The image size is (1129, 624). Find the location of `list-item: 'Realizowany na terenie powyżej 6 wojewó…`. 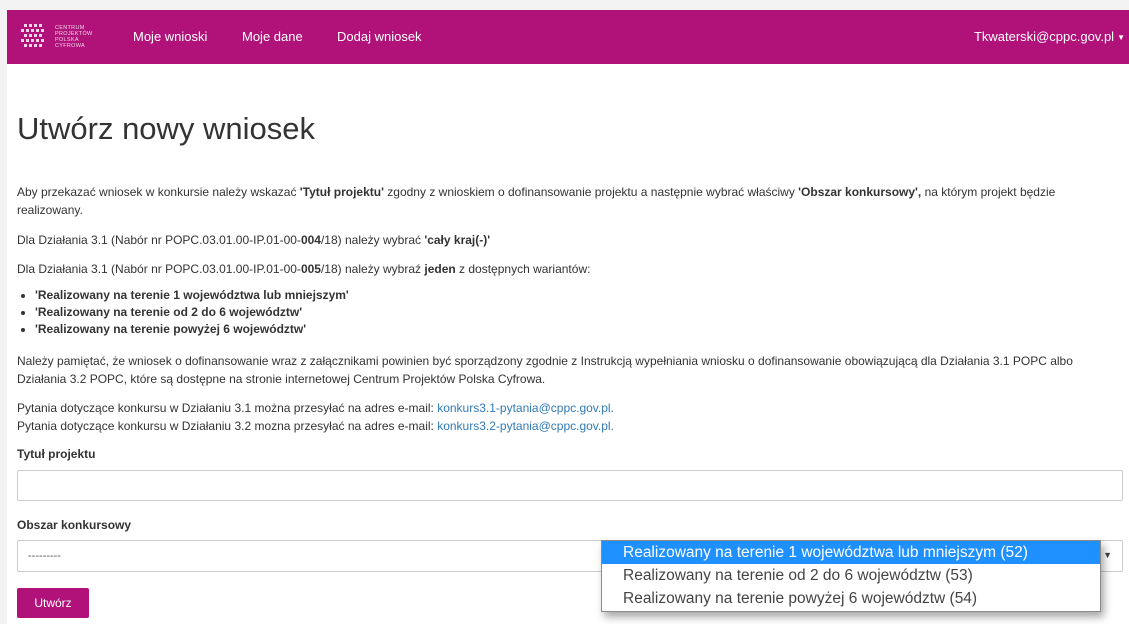

list-item: 'Realizowany na terenie powyżej 6 wojewó… is located at coordinates (192, 329).